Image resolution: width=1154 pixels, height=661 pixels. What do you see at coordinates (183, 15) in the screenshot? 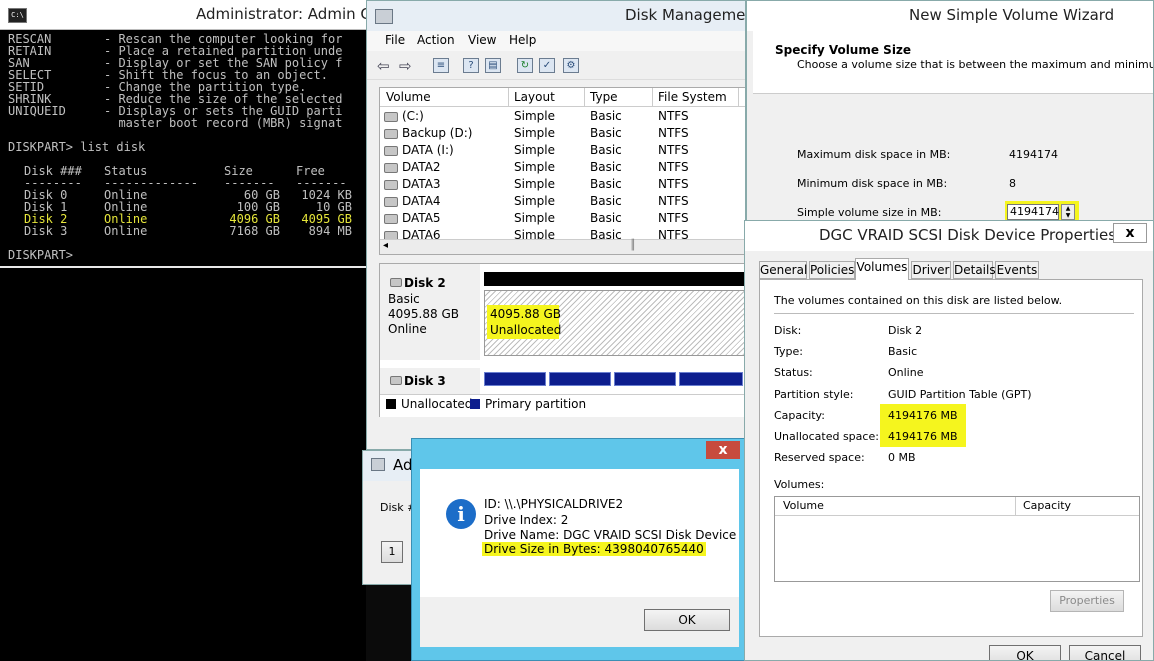
I see `console-titlebar: C:\ Administrator: Admin Con` at bounding box center [183, 15].